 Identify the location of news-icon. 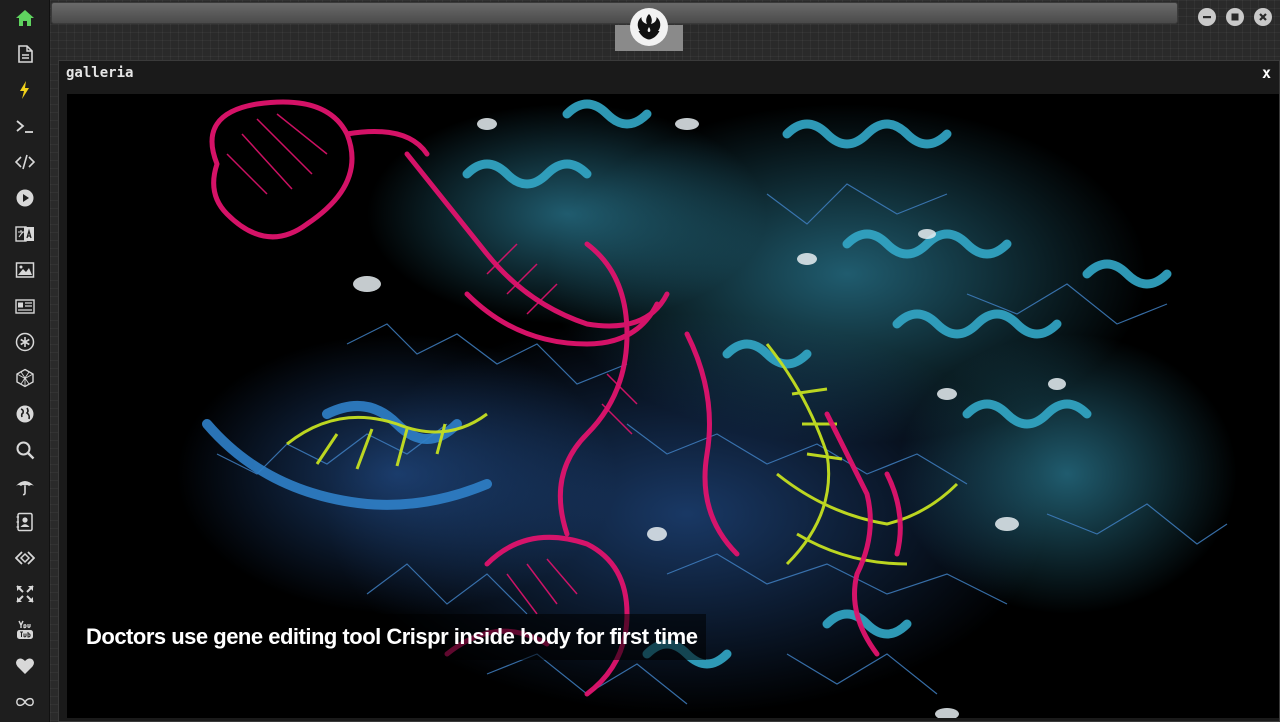
(25, 306).